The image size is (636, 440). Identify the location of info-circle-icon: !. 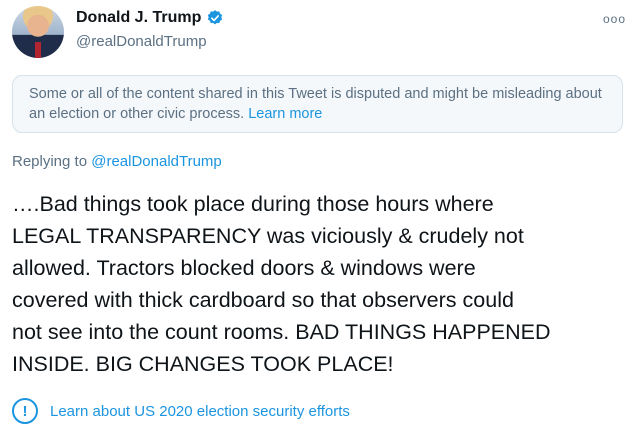
(25, 411).